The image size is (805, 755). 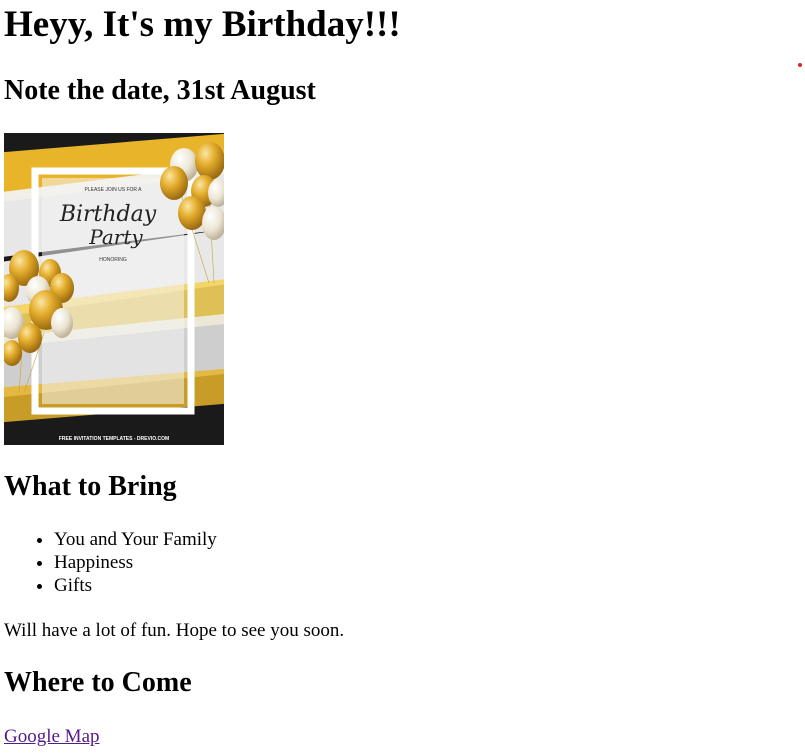 I want to click on invite-script2: Party, so click(x=115, y=237).